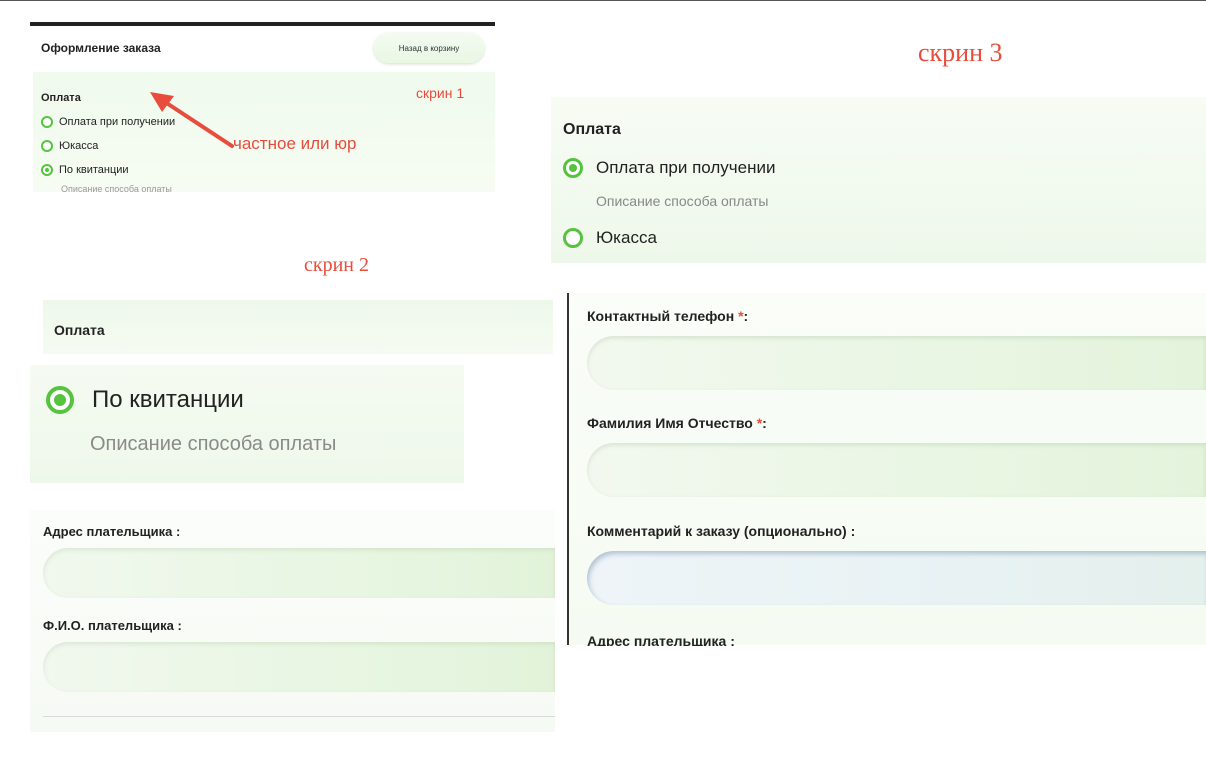 The width and height of the screenshot is (1206, 758). What do you see at coordinates (721, 531) in the screenshot?
I see `comment-label: Комментарий к заказу (опционально) :` at bounding box center [721, 531].